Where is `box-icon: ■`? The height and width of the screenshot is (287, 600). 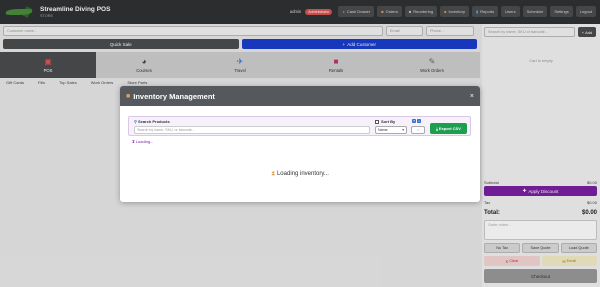 box-icon: ■ is located at coordinates (128, 96).